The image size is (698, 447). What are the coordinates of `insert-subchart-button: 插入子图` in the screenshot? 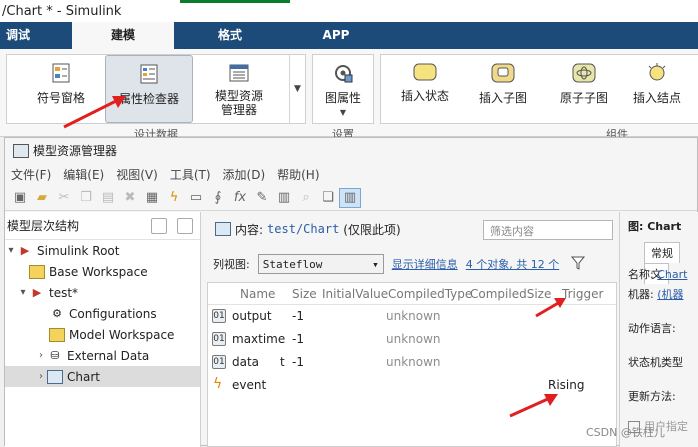 It's located at (503, 89).